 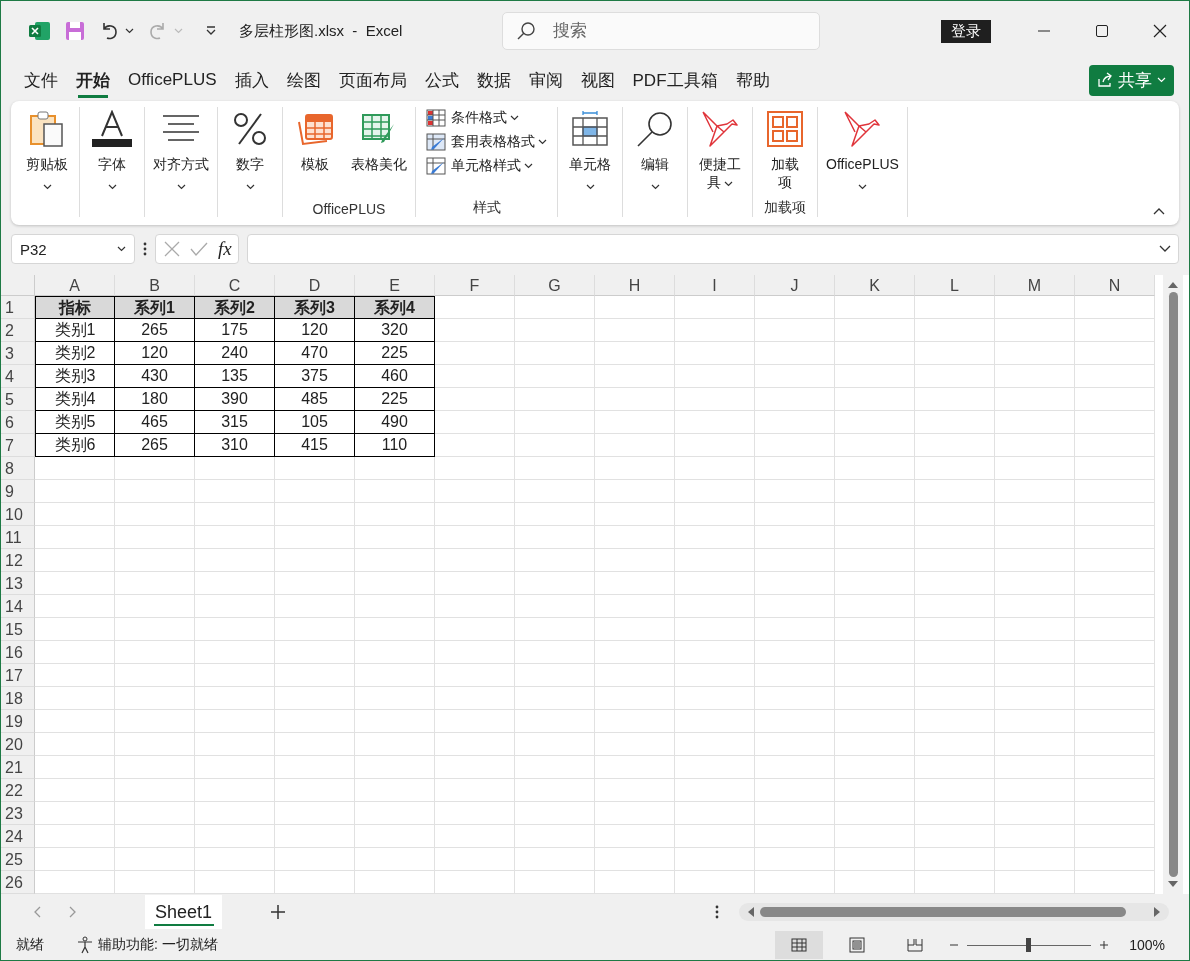 What do you see at coordinates (18, 813) in the screenshot?
I see `row-header: 23` at bounding box center [18, 813].